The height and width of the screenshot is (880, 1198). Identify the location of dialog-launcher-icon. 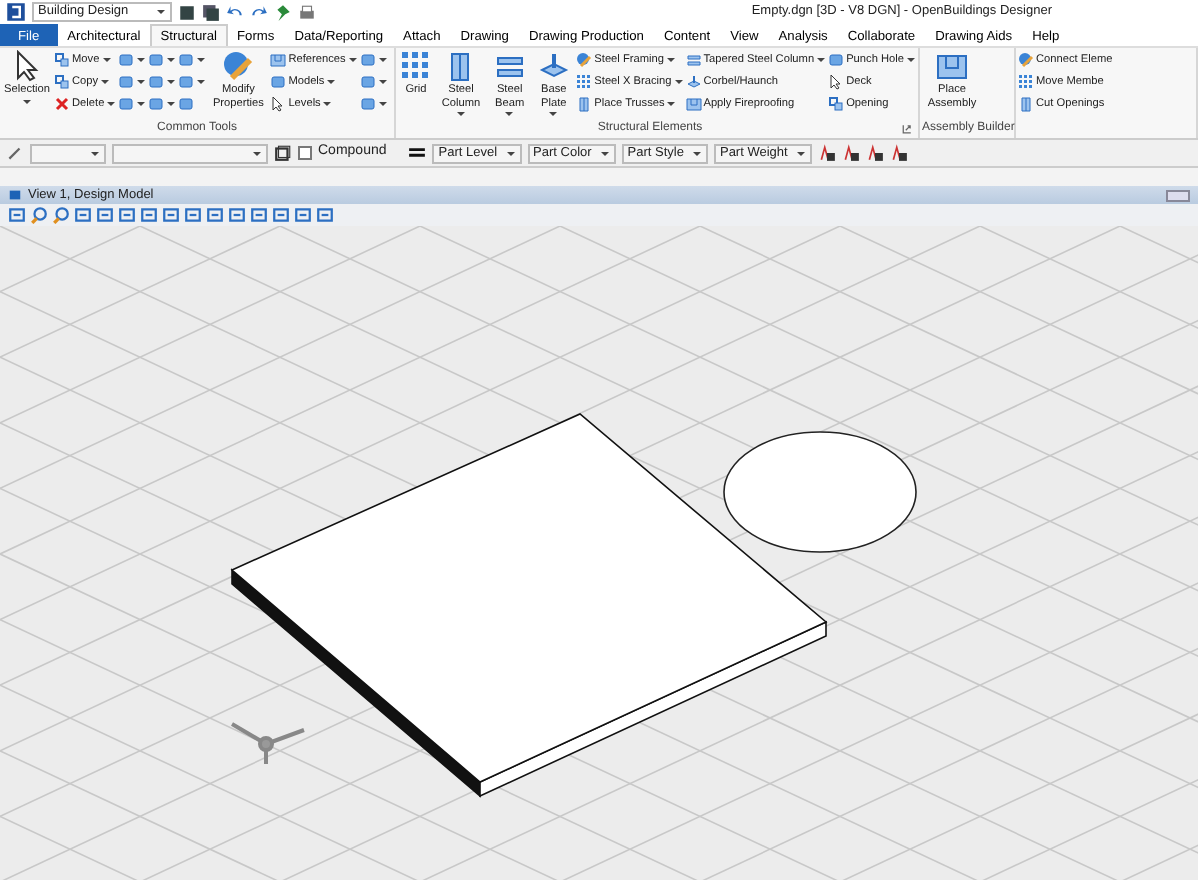
(907, 129).